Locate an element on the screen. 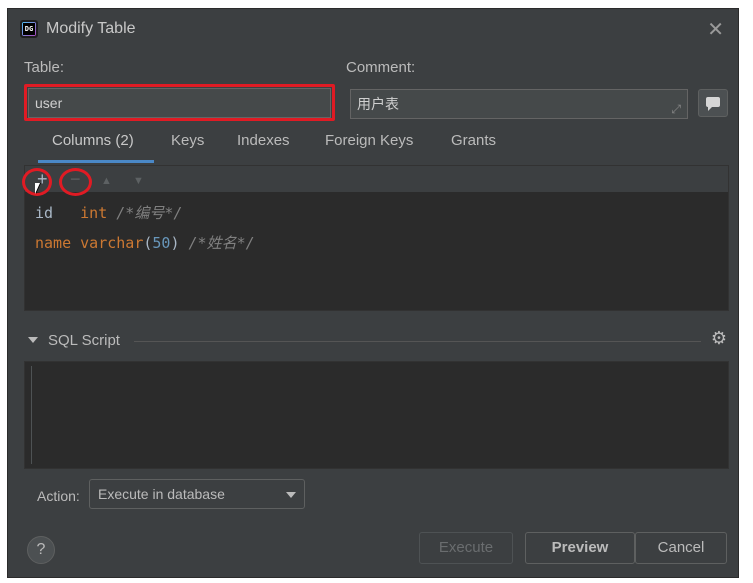 The height and width of the screenshot is (583, 753). comment-icon is located at coordinates (713, 104).